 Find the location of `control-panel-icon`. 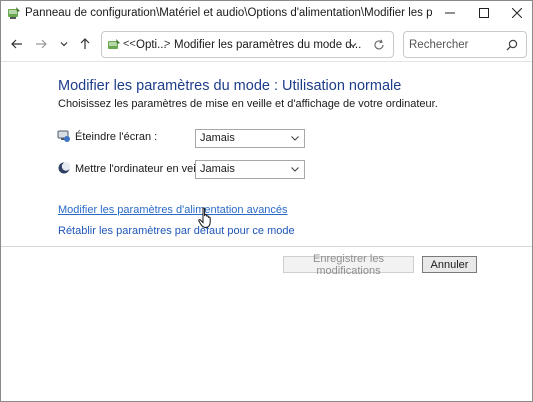

control-panel-icon is located at coordinates (114, 44).